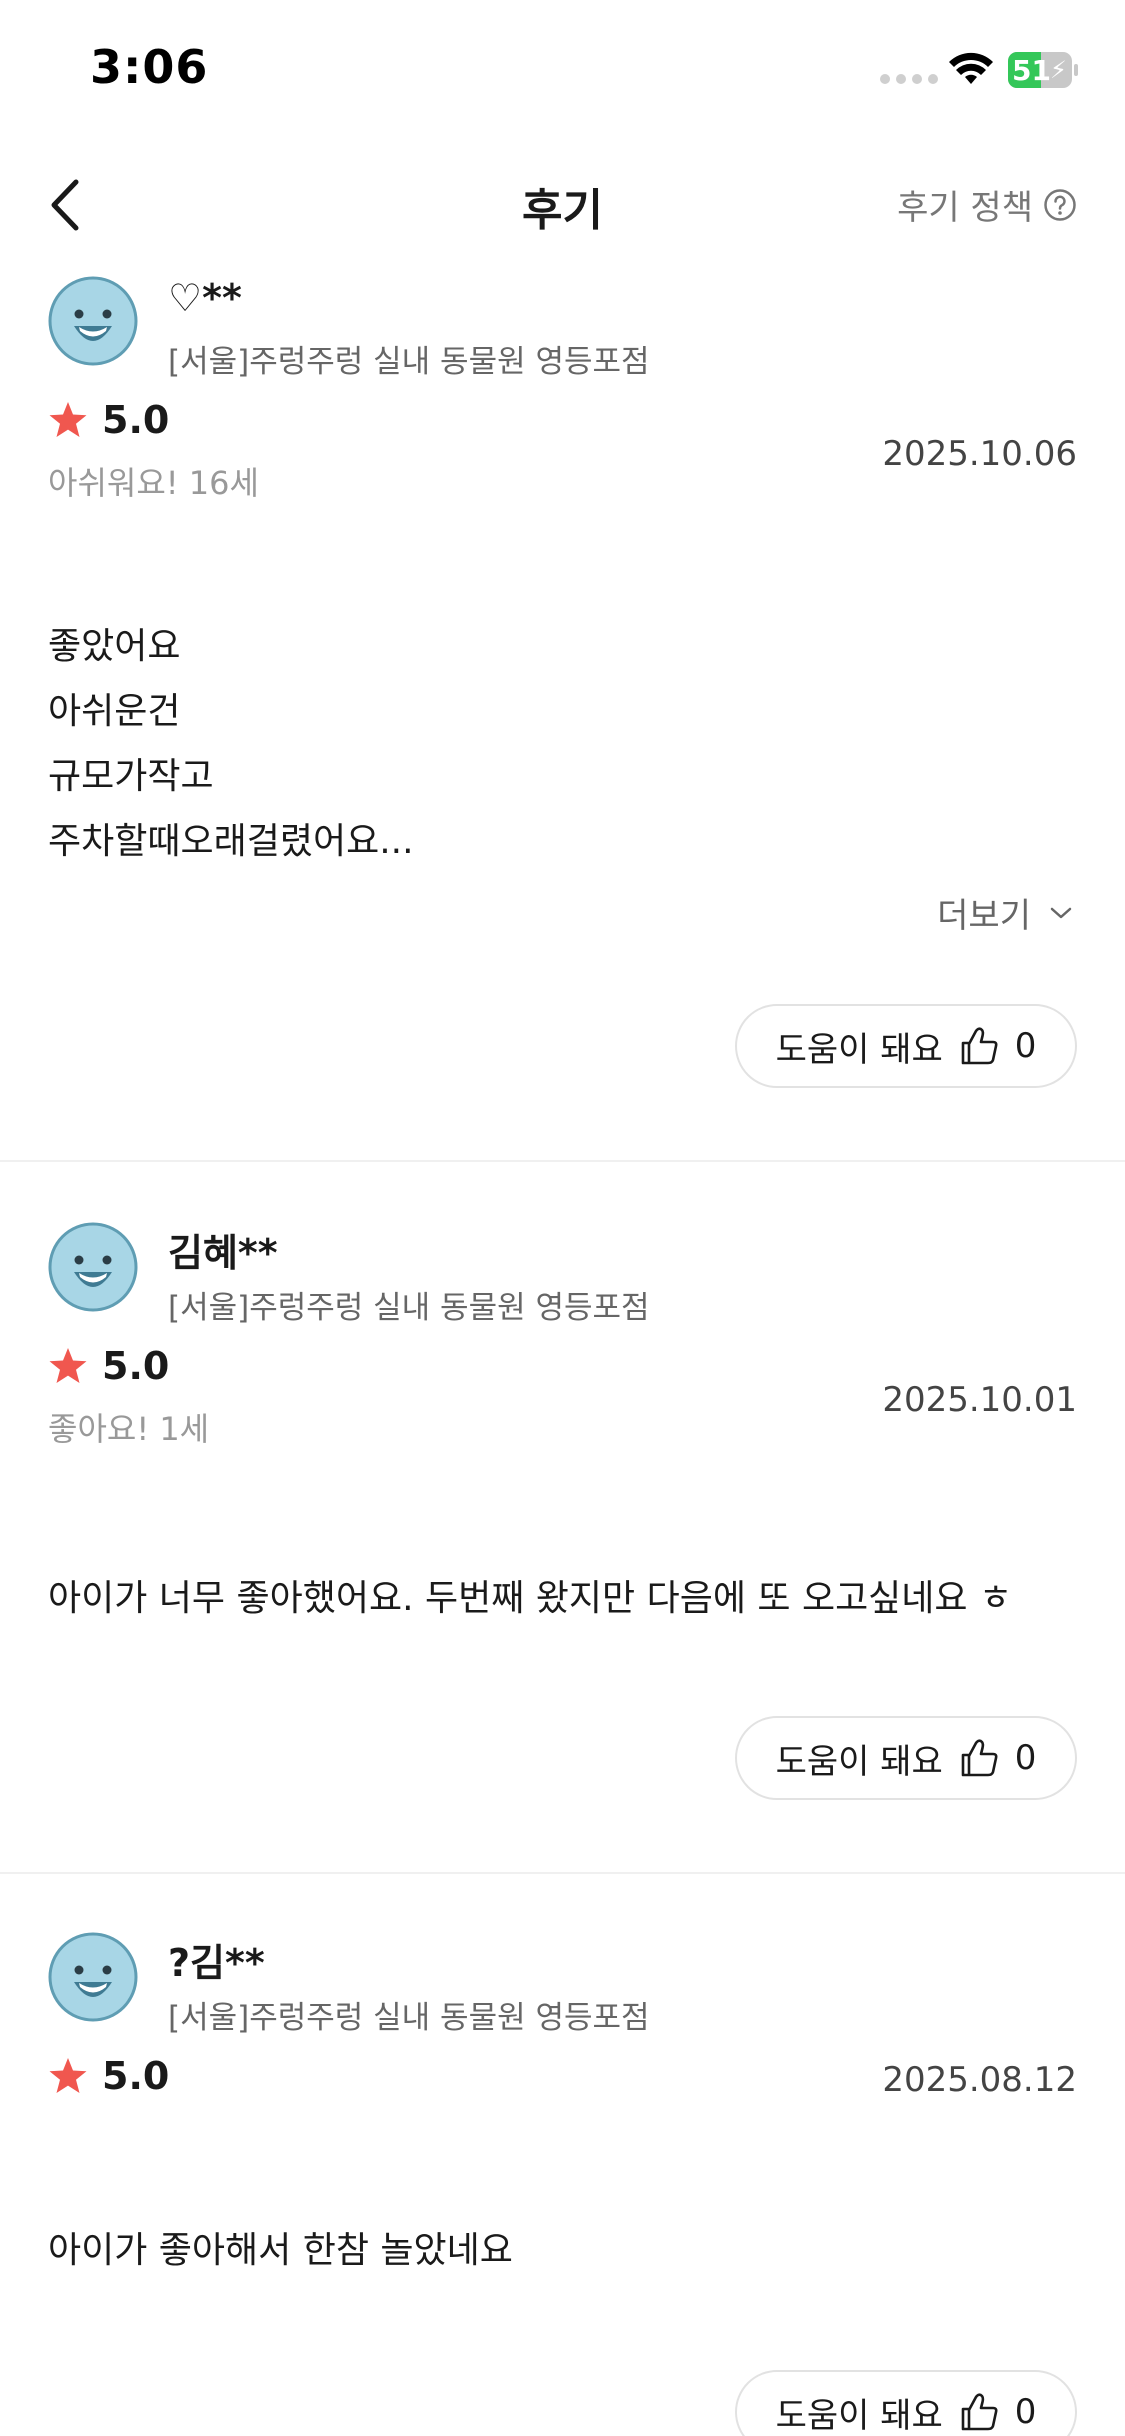  Describe the element at coordinates (131, 776) in the screenshot. I see `review-body-line: 규모가작고` at that location.